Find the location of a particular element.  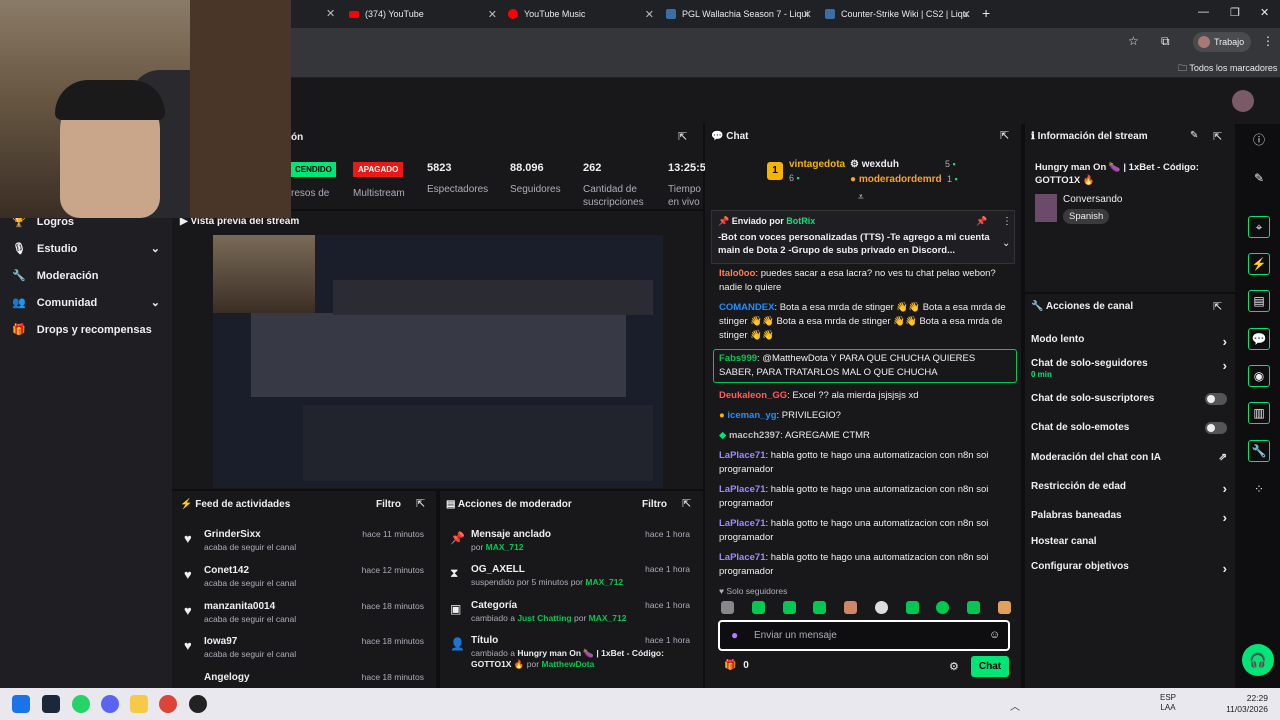

mod-user: MatthewDota is located at coordinates (567, 664).